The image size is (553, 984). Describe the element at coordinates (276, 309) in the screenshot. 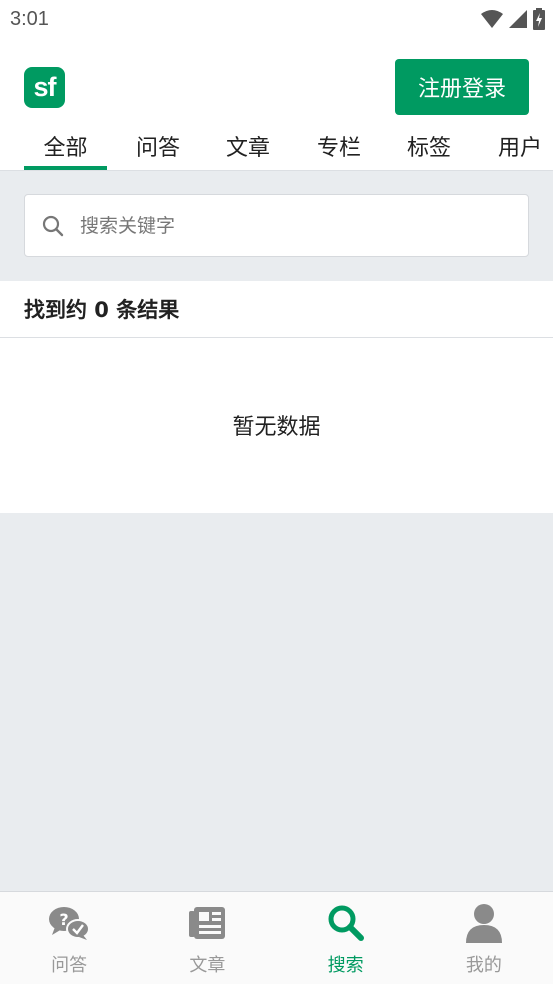

I see `results-count: 找到约 0 条结果` at that location.